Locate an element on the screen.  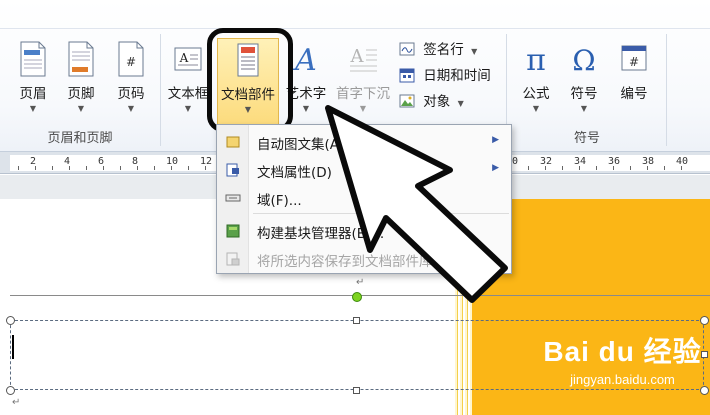
autotext-icon is located at coordinates (233, 142).